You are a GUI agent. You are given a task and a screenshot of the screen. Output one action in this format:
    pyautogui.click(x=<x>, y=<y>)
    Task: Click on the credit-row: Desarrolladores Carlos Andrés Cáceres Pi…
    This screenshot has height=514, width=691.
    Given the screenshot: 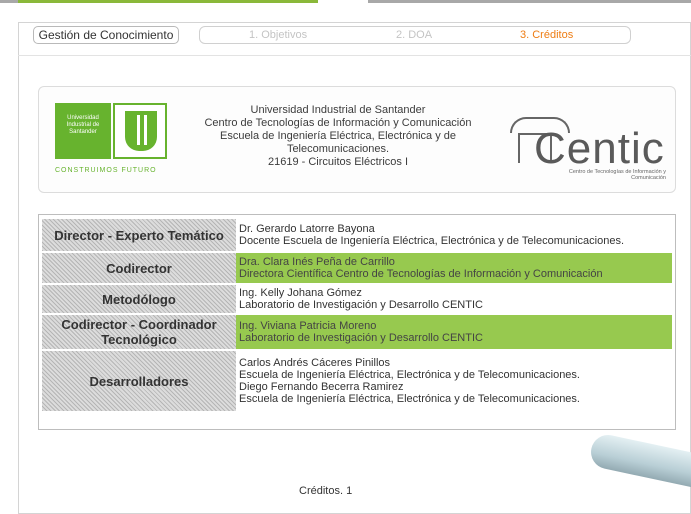 What is the action you would take?
    pyautogui.click(x=357, y=381)
    